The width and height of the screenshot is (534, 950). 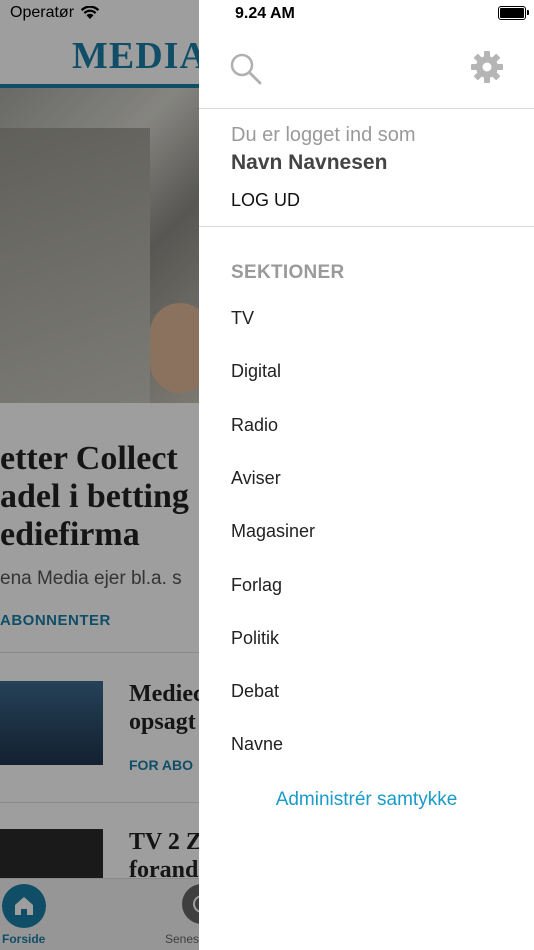 What do you see at coordinates (265, 13) in the screenshot?
I see `status-time: 9.24 AM` at bounding box center [265, 13].